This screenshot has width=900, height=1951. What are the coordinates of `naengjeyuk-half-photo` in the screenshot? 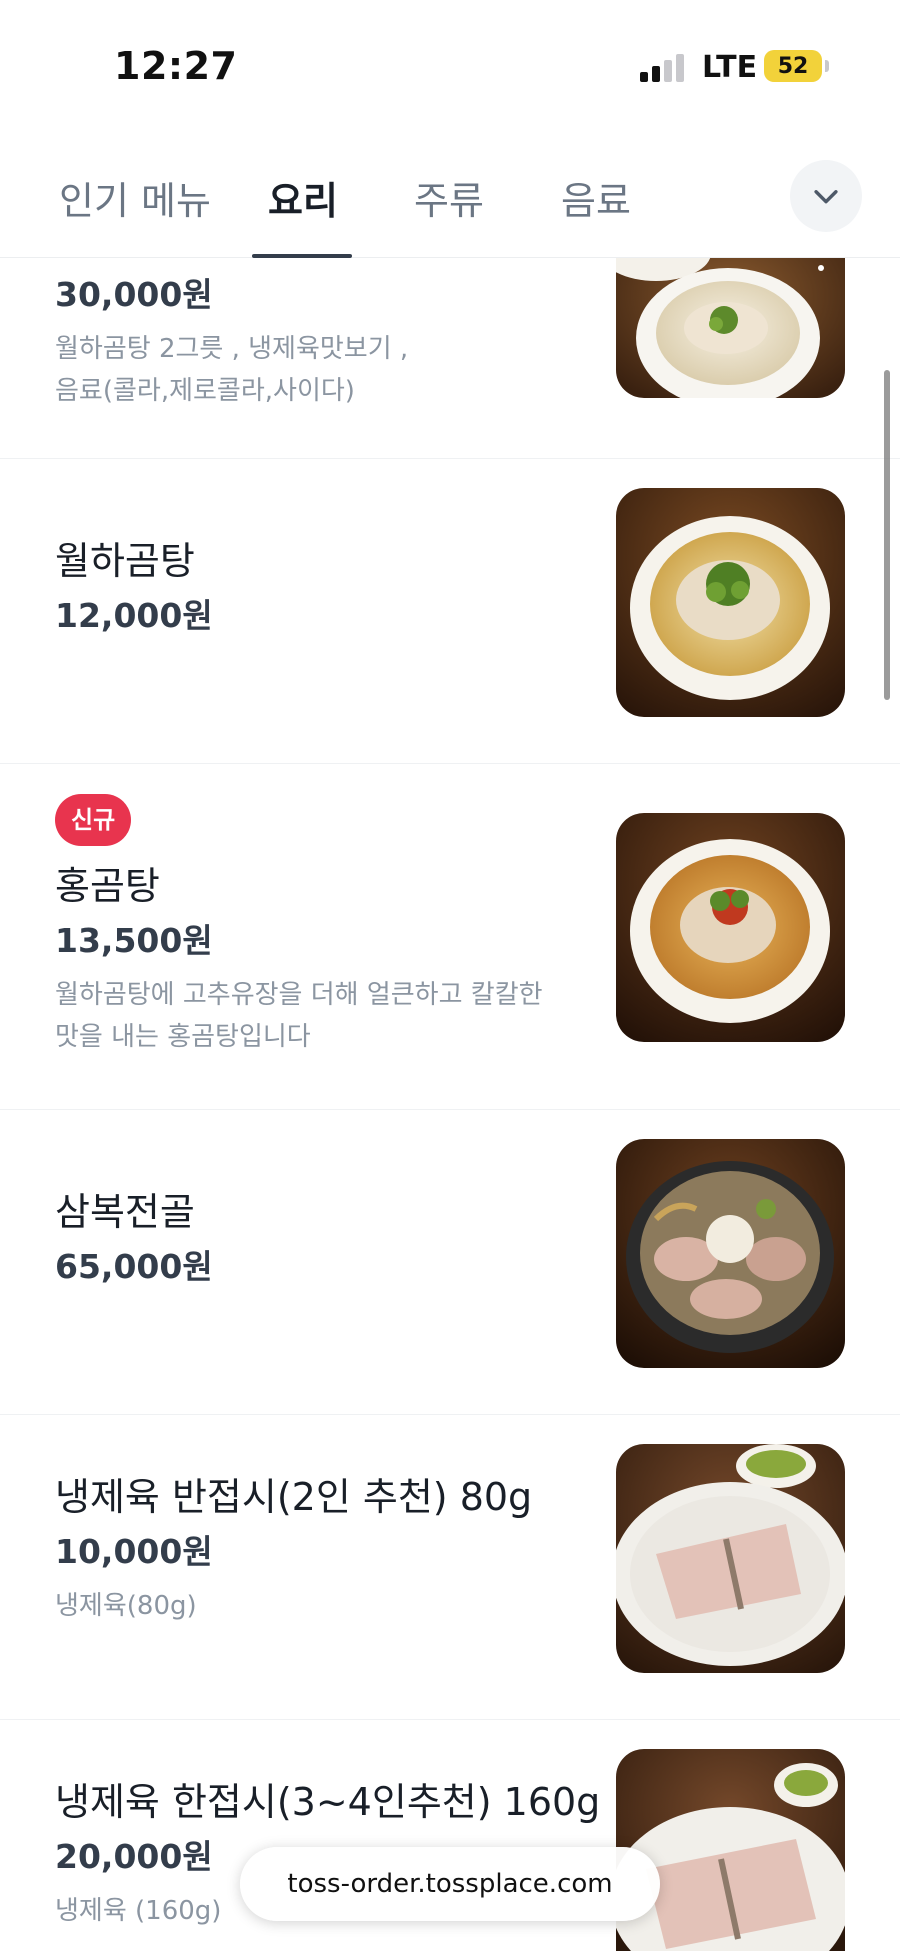 It's located at (730, 1558).